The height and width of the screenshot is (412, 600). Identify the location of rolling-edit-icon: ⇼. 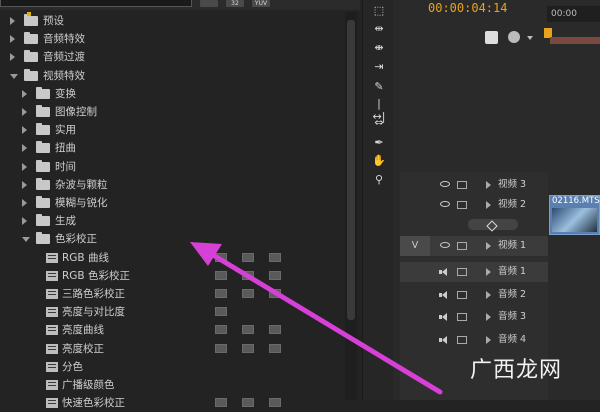
(379, 47).